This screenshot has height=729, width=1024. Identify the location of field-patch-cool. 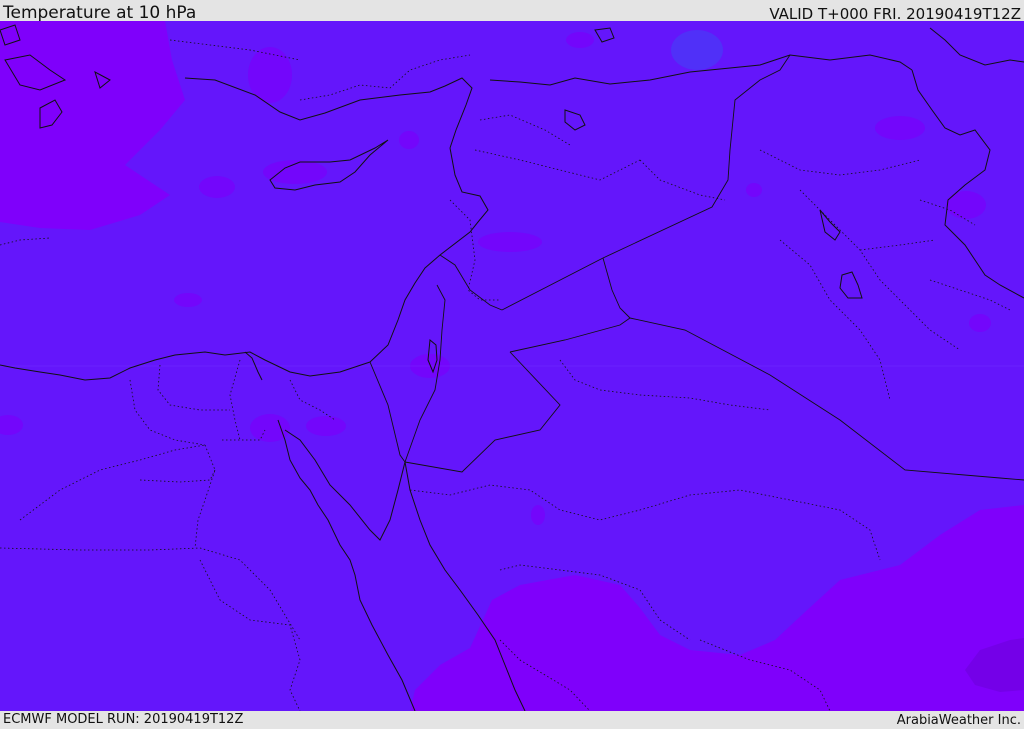
(697, 50).